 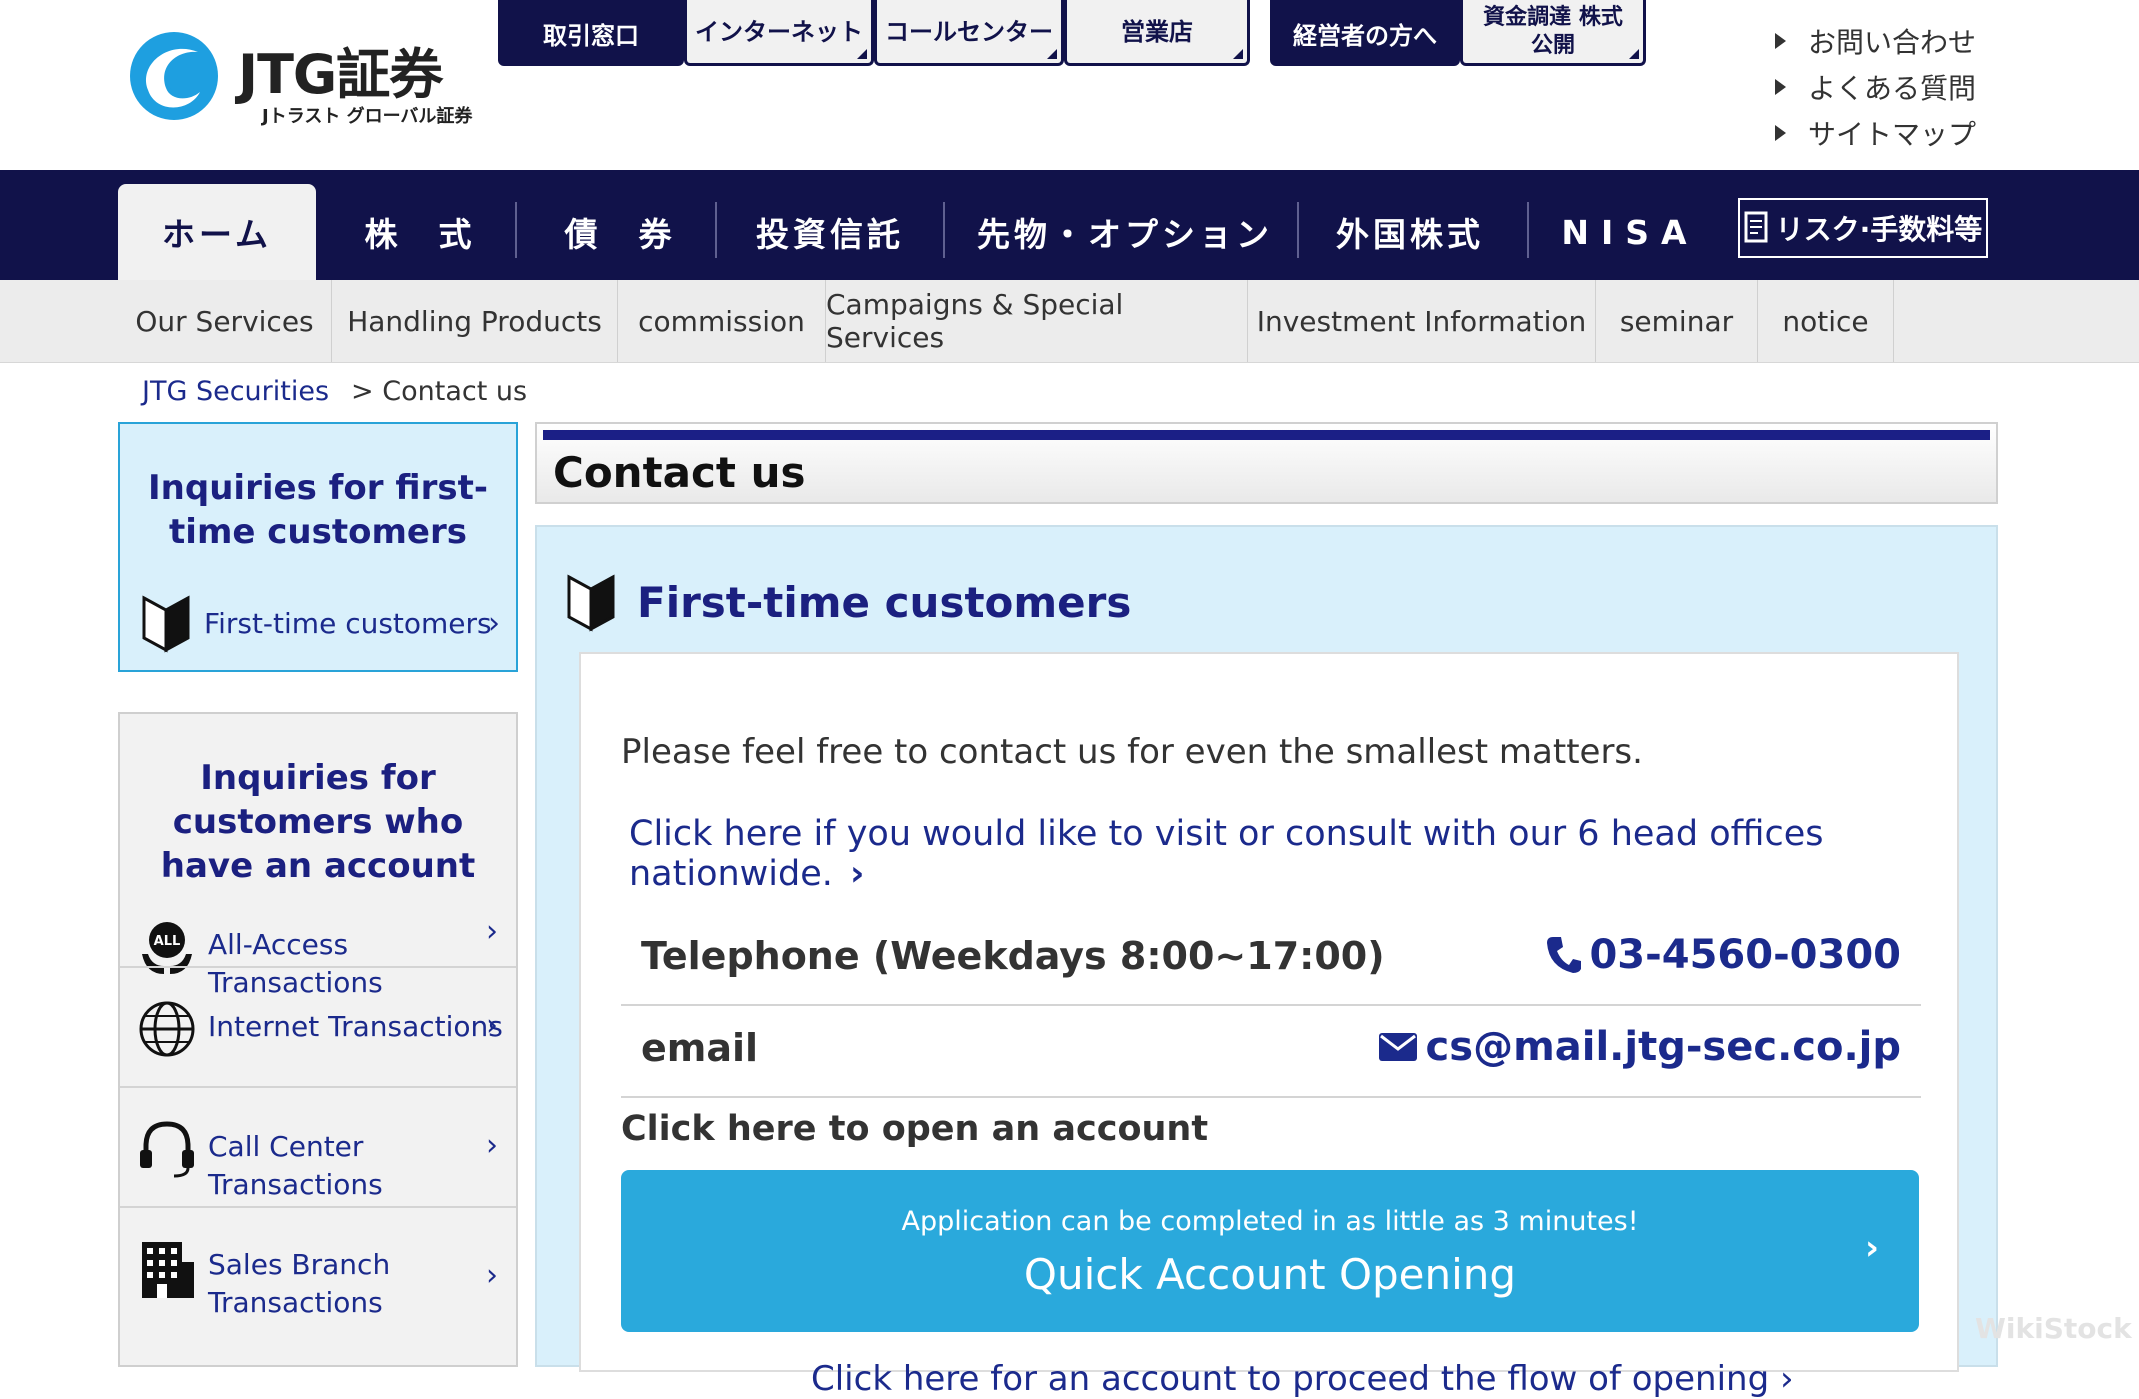 I want to click on headset-icon, so click(x=167, y=1149).